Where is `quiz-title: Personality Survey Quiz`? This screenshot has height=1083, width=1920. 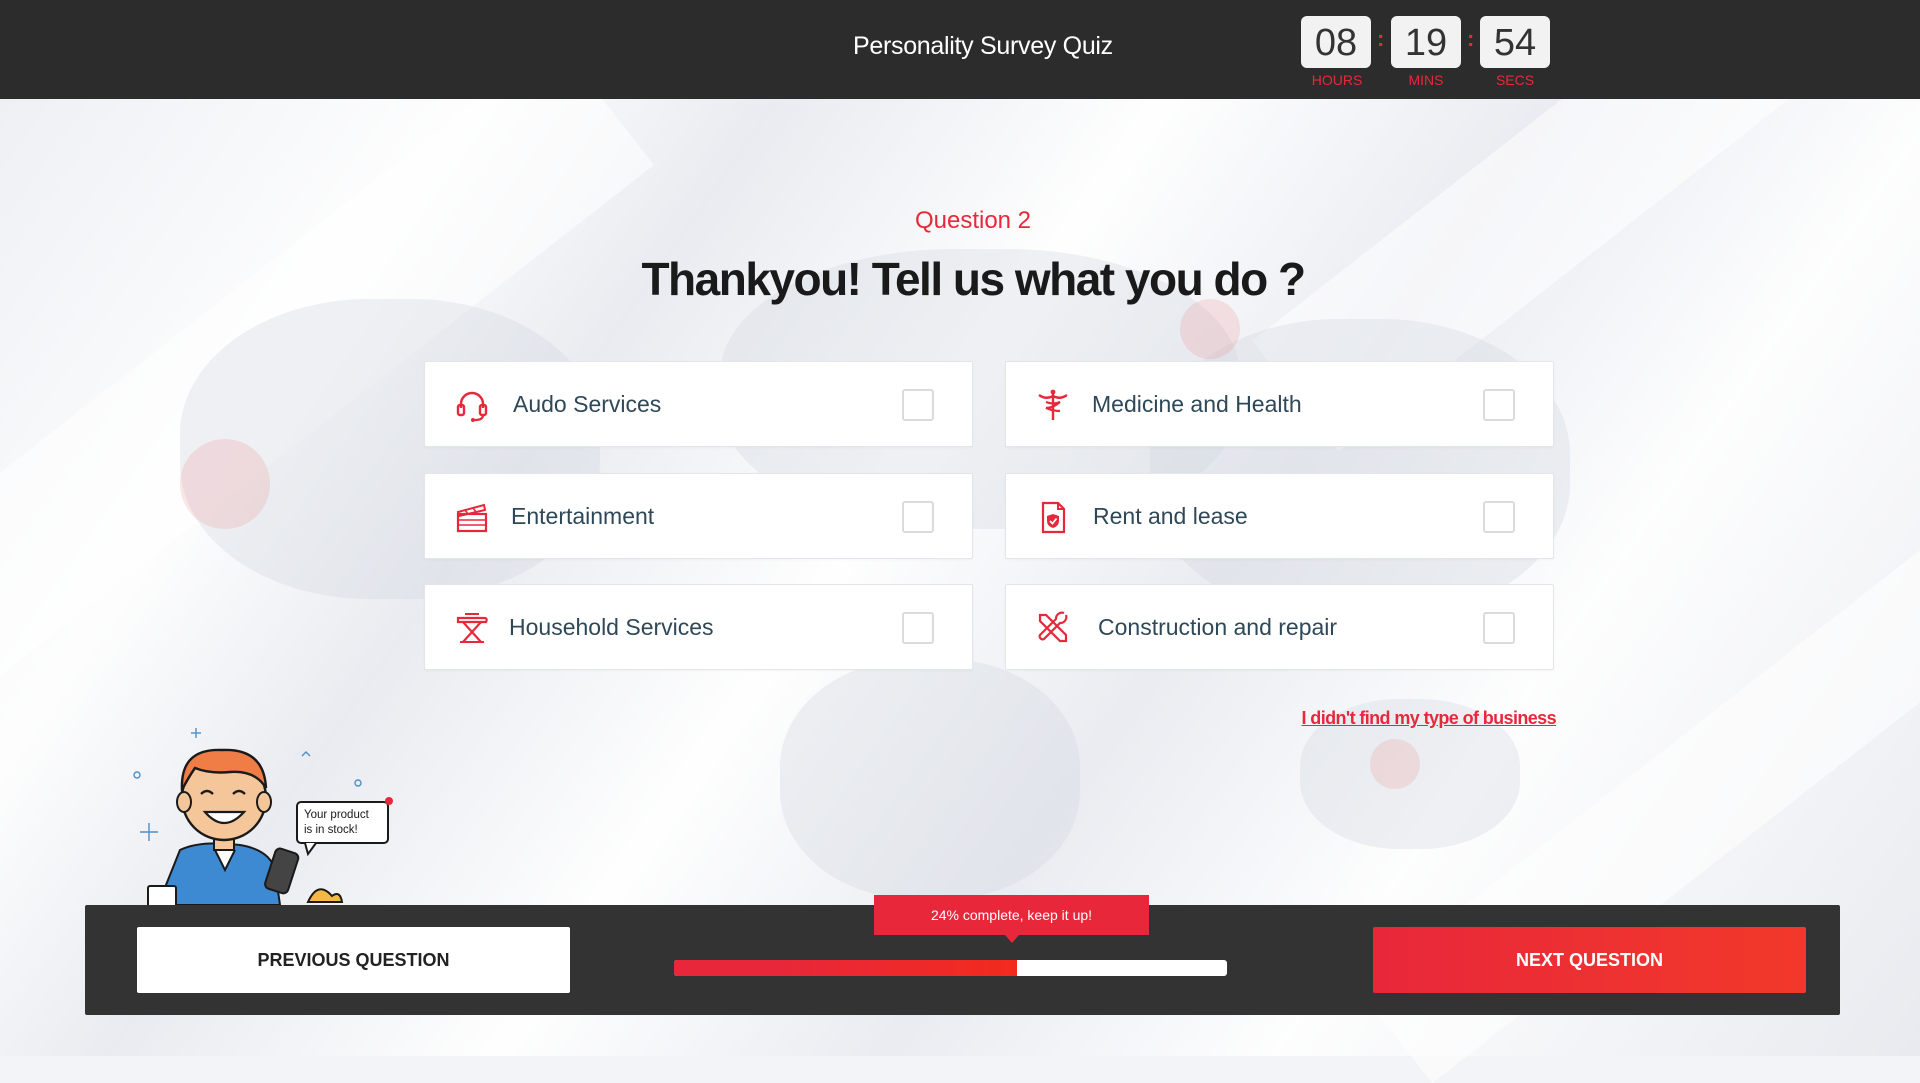
quiz-title: Personality Survey Quiz is located at coordinates (983, 46).